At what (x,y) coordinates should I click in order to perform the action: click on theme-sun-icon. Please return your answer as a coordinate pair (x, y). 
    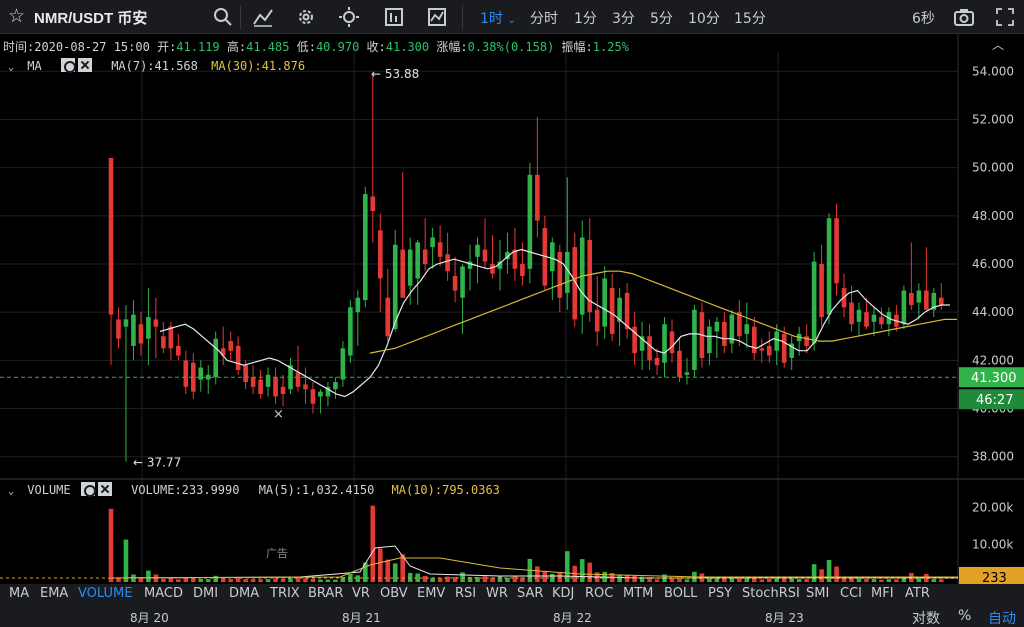
    Looking at the image, I should click on (349, 17).